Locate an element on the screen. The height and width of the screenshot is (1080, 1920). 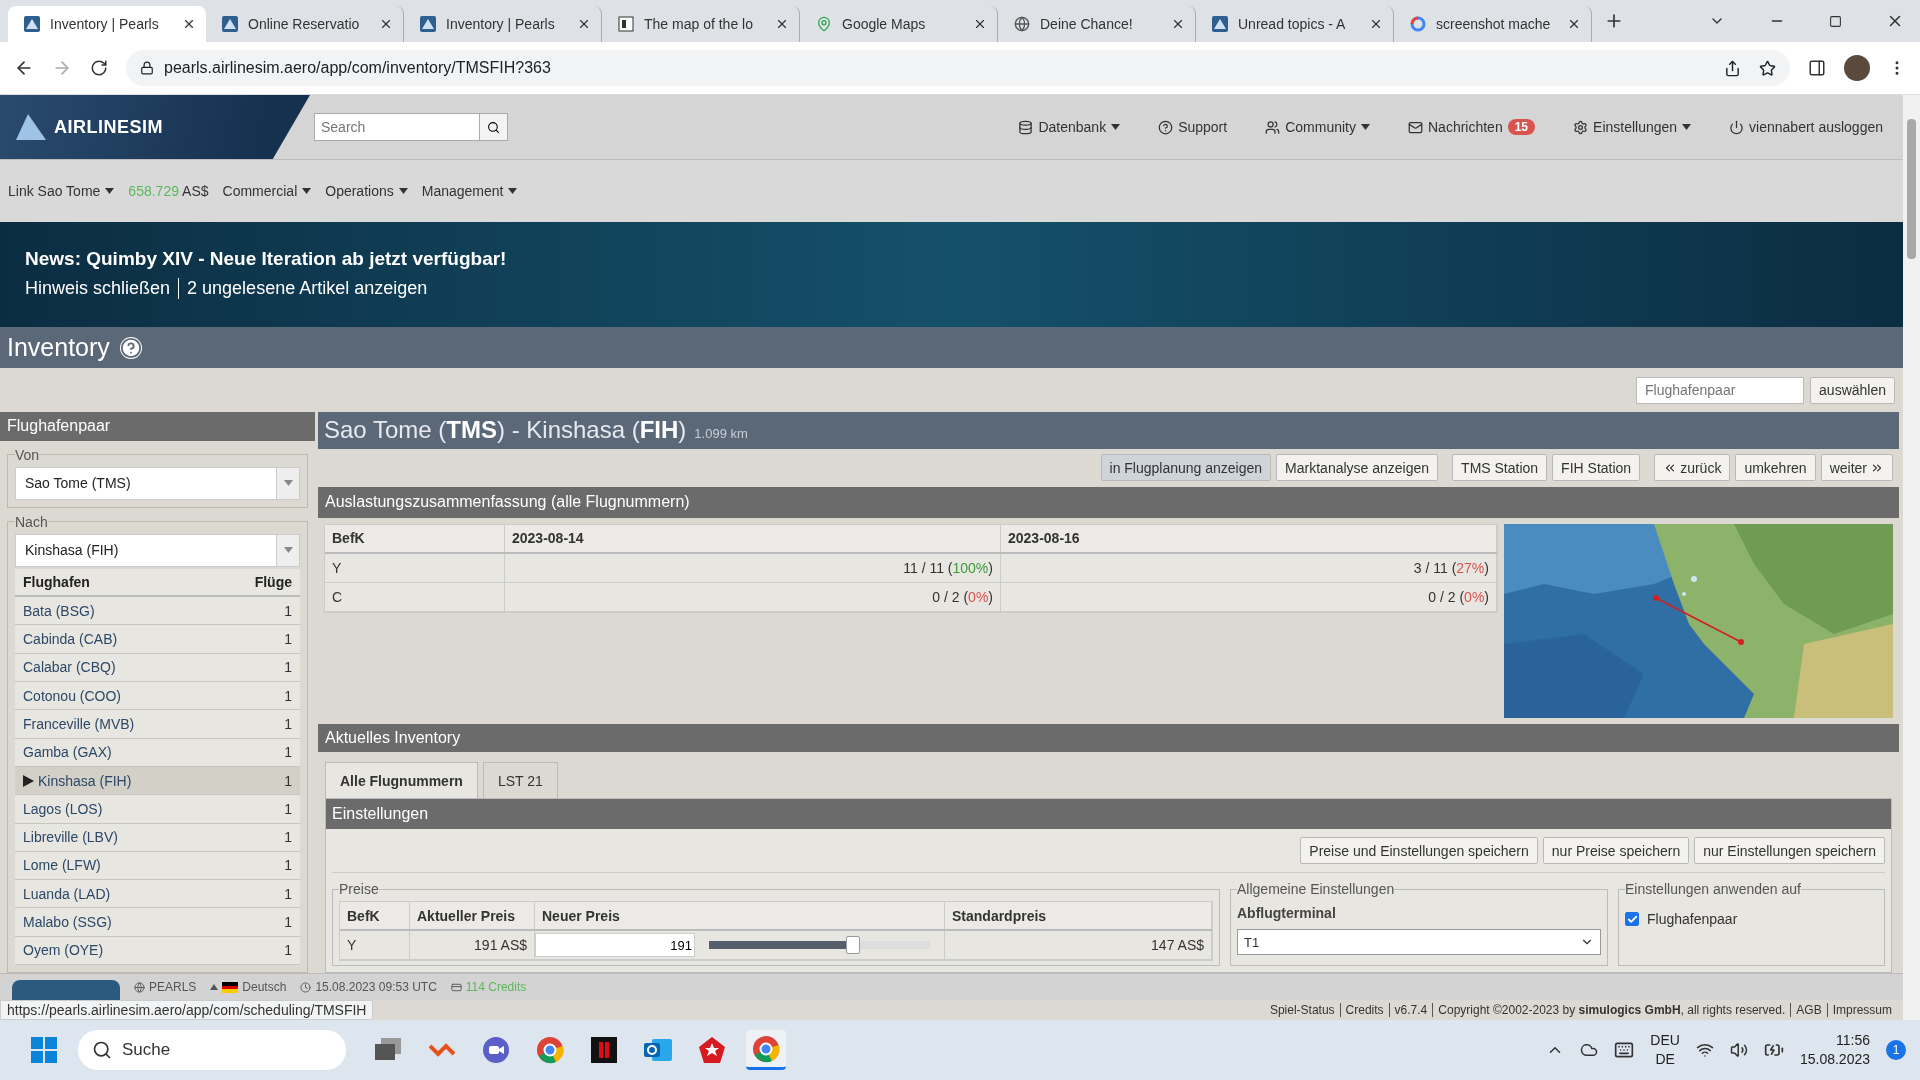
database-icon is located at coordinates (1026, 127).